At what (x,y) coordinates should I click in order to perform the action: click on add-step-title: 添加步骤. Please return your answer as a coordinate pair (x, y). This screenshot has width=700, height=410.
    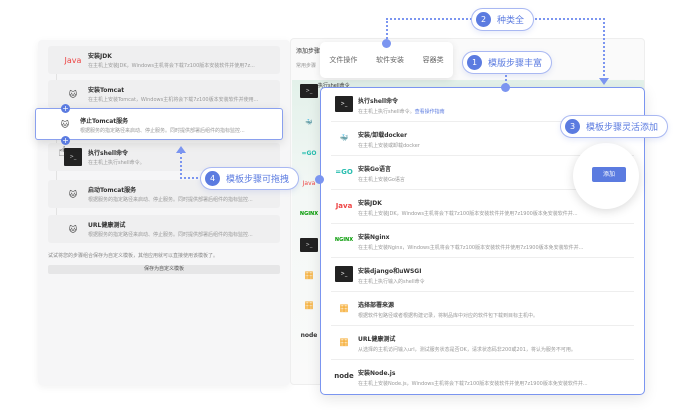
    Looking at the image, I should click on (308, 51).